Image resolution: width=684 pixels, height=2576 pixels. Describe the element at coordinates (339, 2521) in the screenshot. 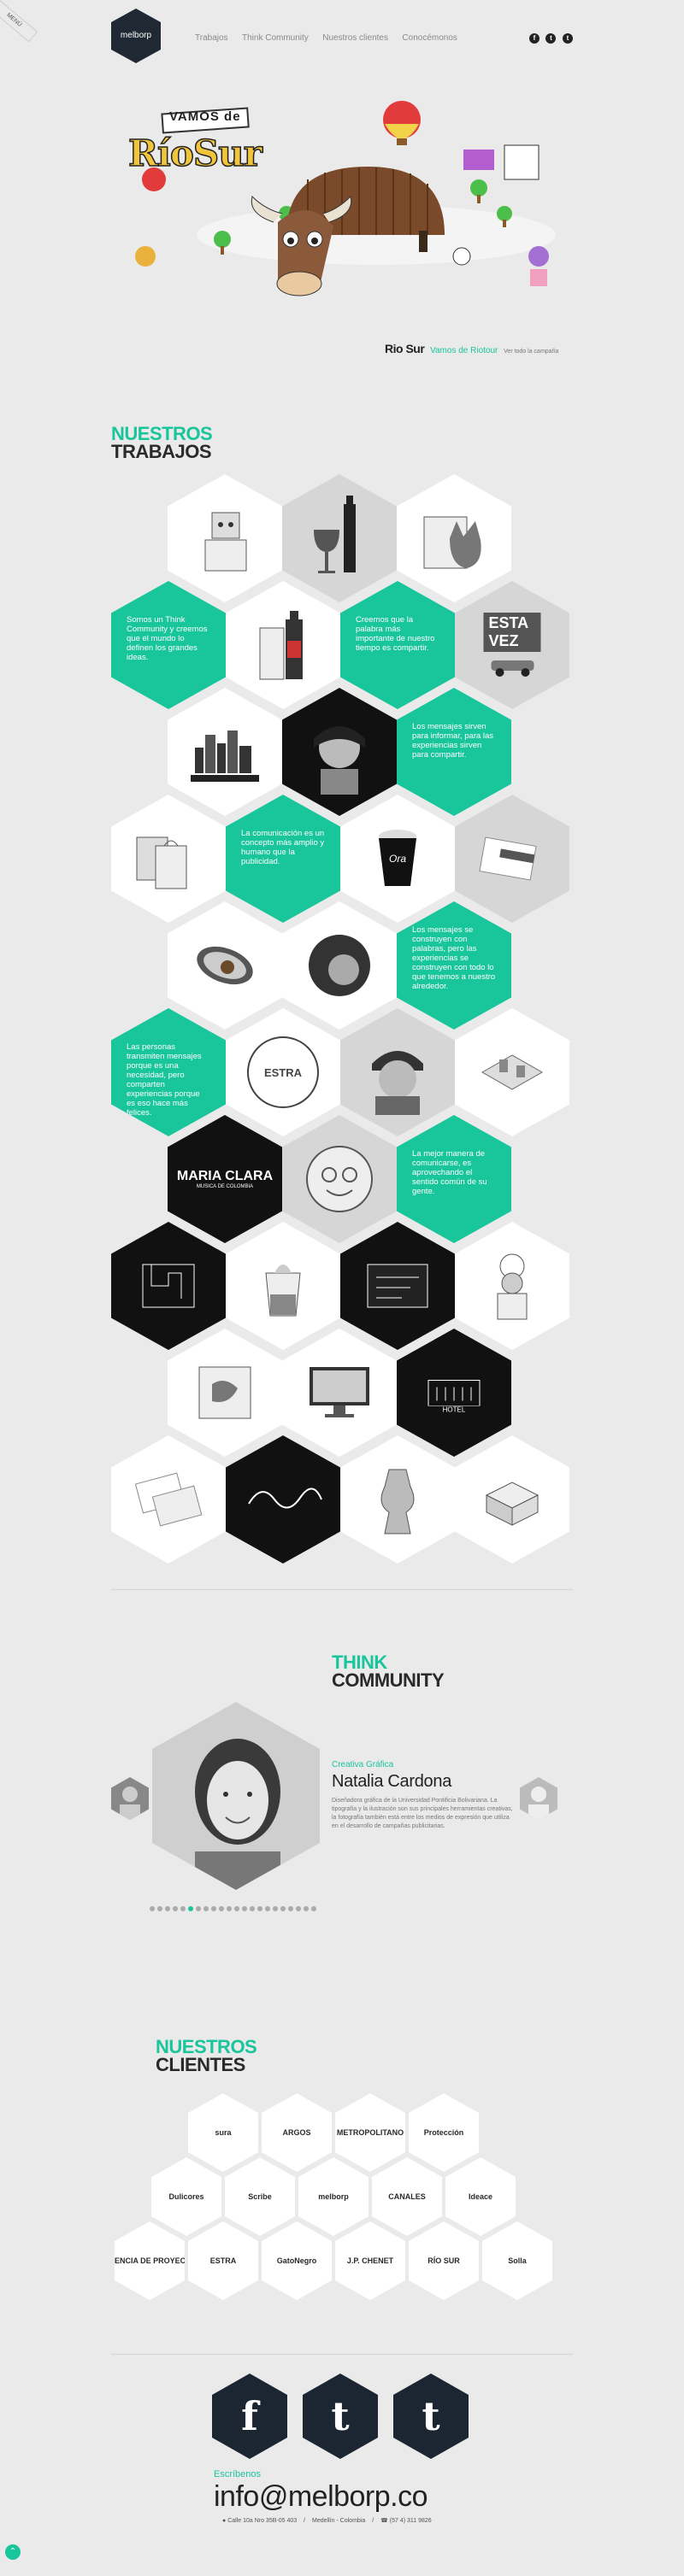

I see `city: Medellín - Colombia` at that location.